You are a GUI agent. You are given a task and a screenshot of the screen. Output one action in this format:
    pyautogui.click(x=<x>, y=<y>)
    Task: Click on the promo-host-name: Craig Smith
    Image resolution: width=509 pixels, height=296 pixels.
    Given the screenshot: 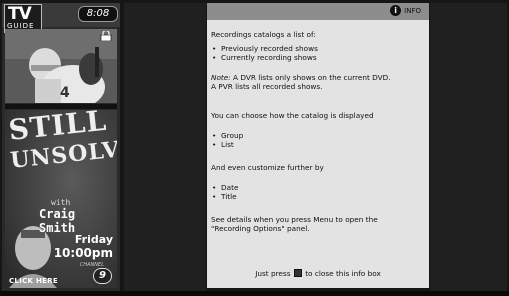 What is the action you would take?
    pyautogui.click(x=57, y=221)
    